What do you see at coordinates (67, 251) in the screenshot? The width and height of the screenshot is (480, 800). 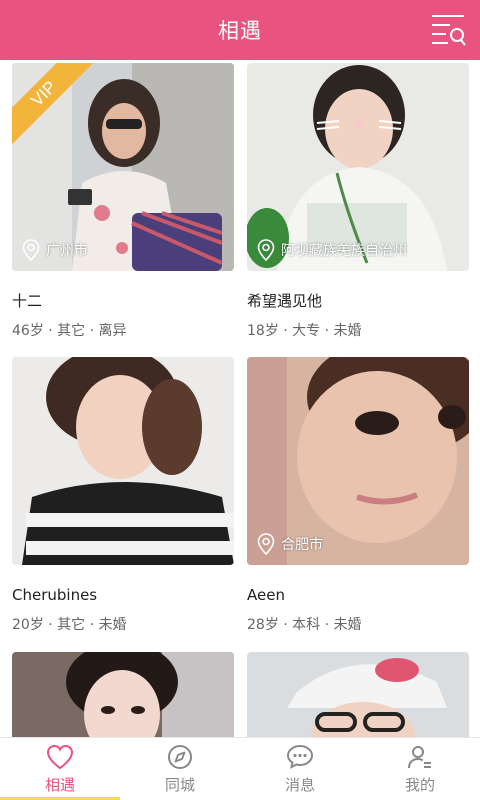 I see `location-text: 广州市` at bounding box center [67, 251].